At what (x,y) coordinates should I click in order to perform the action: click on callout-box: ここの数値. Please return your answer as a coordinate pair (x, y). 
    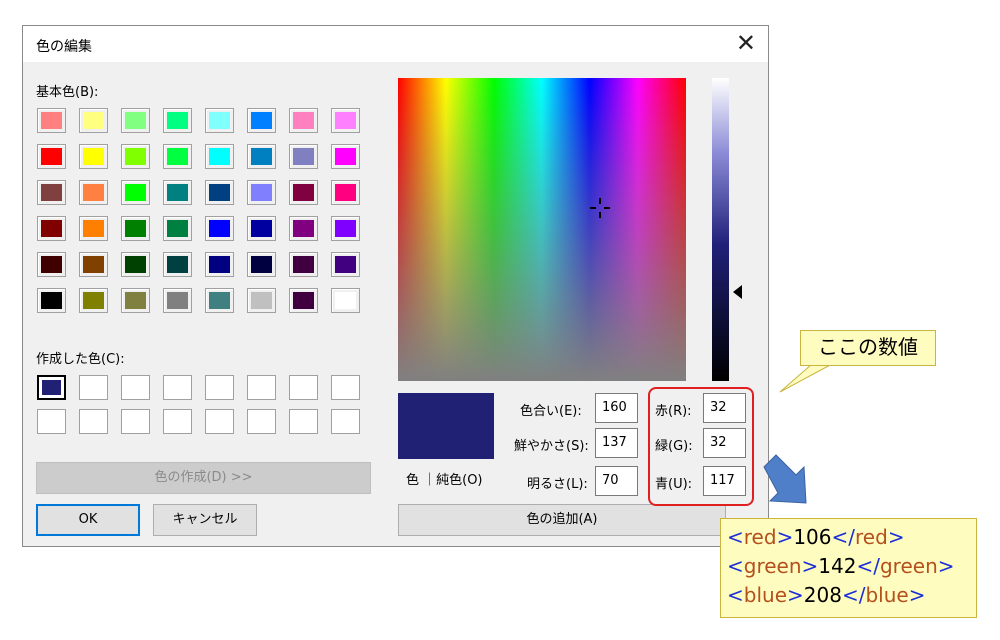
    Looking at the image, I should click on (868, 348).